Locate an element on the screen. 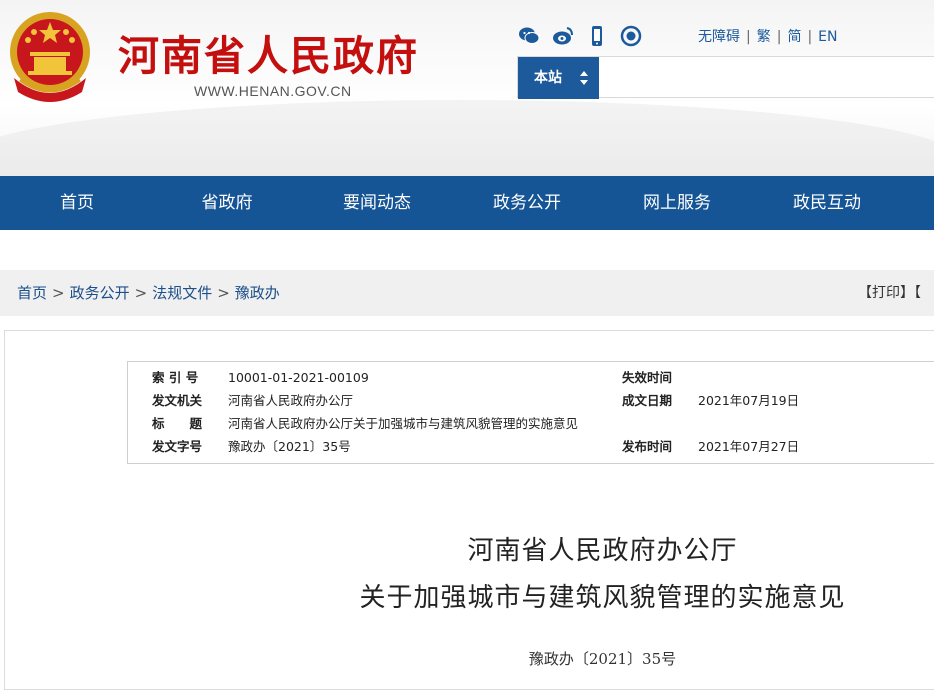  nav-item-online-services: 网上服务 is located at coordinates (677, 203).